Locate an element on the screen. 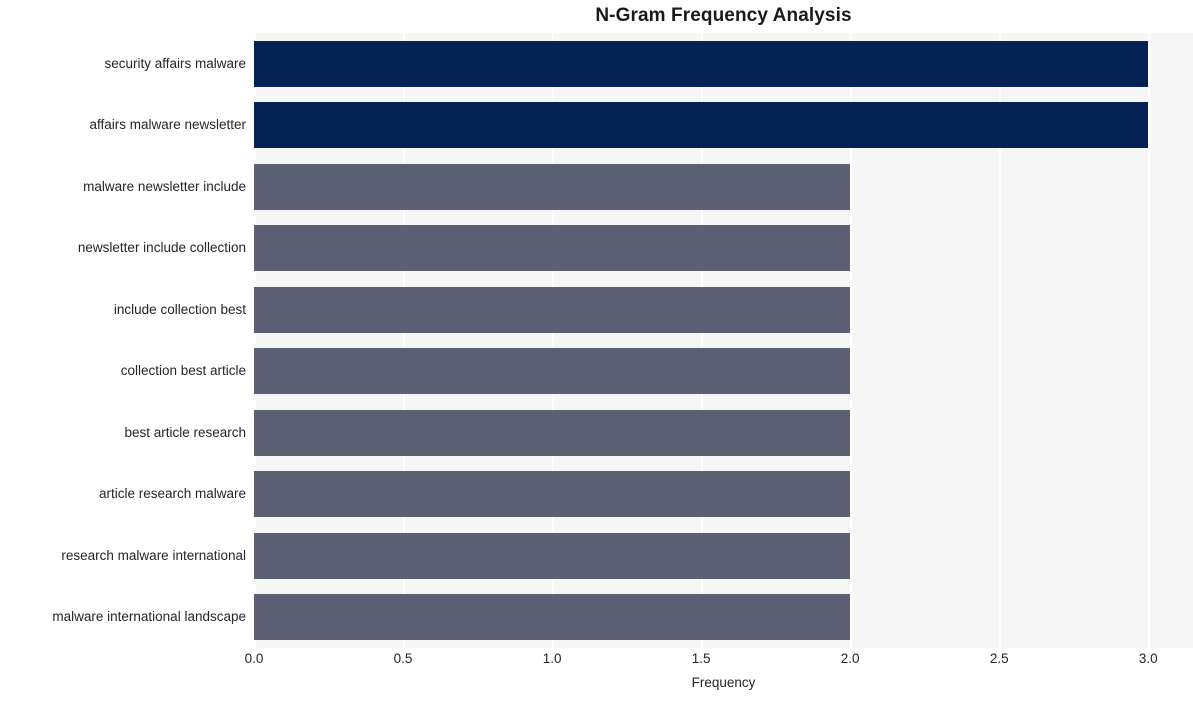 The height and width of the screenshot is (701, 1193). y-tick-label: collection best article is located at coordinates (183, 371).